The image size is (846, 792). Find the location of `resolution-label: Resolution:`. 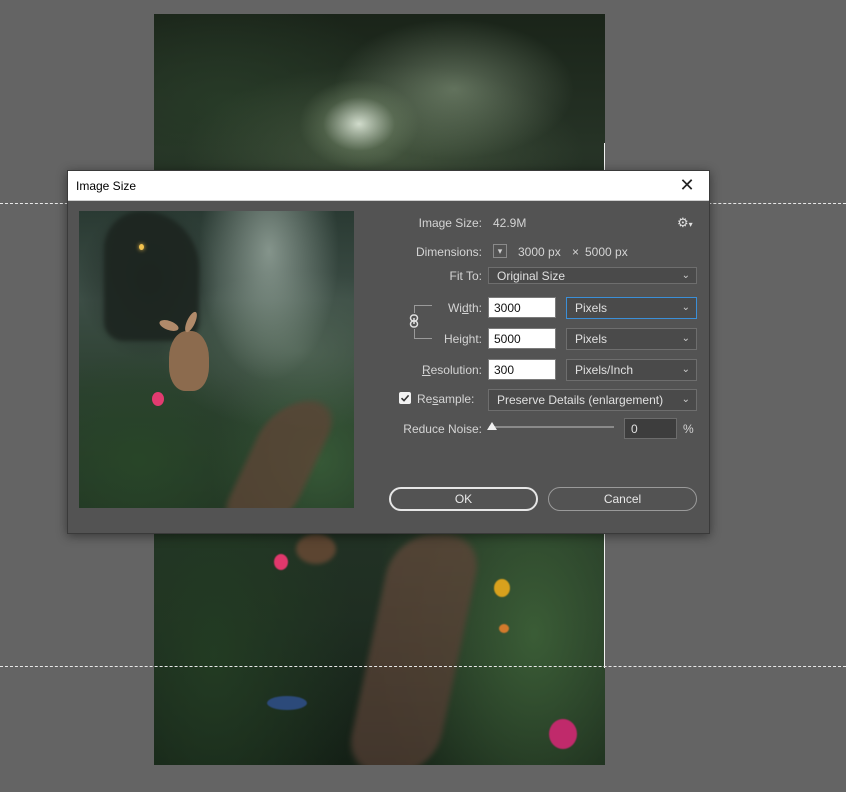

resolution-label: Resolution: is located at coordinates (451, 370).